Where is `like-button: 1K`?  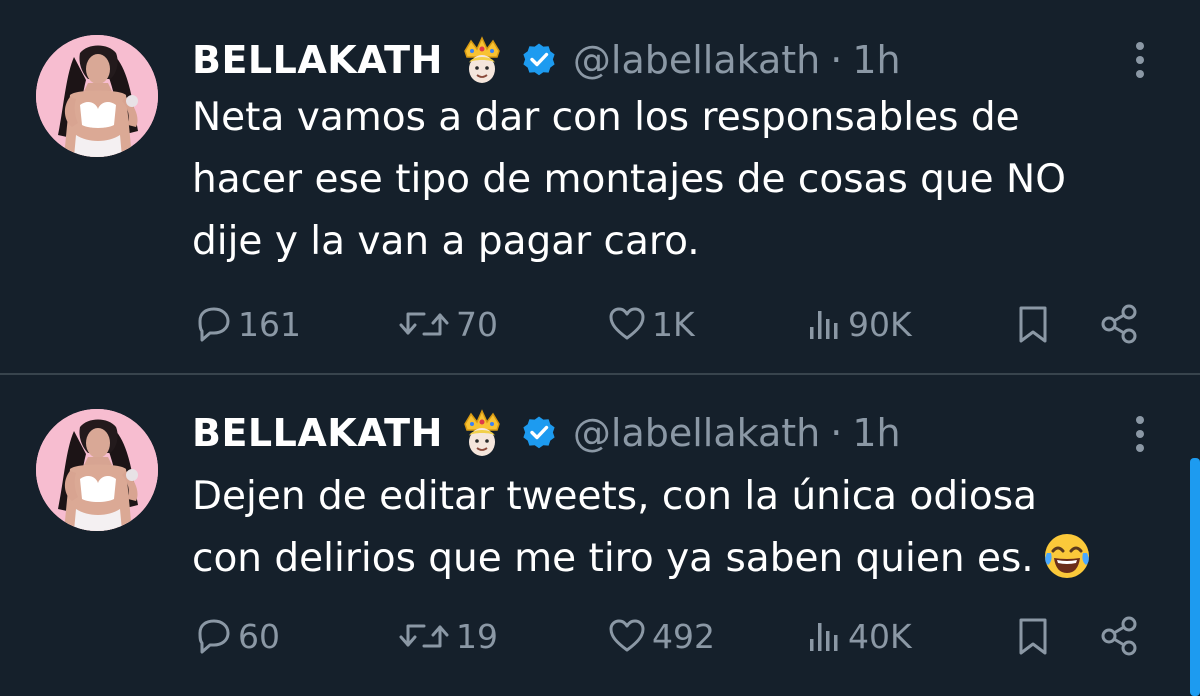
like-button: 1K is located at coordinates (650, 324).